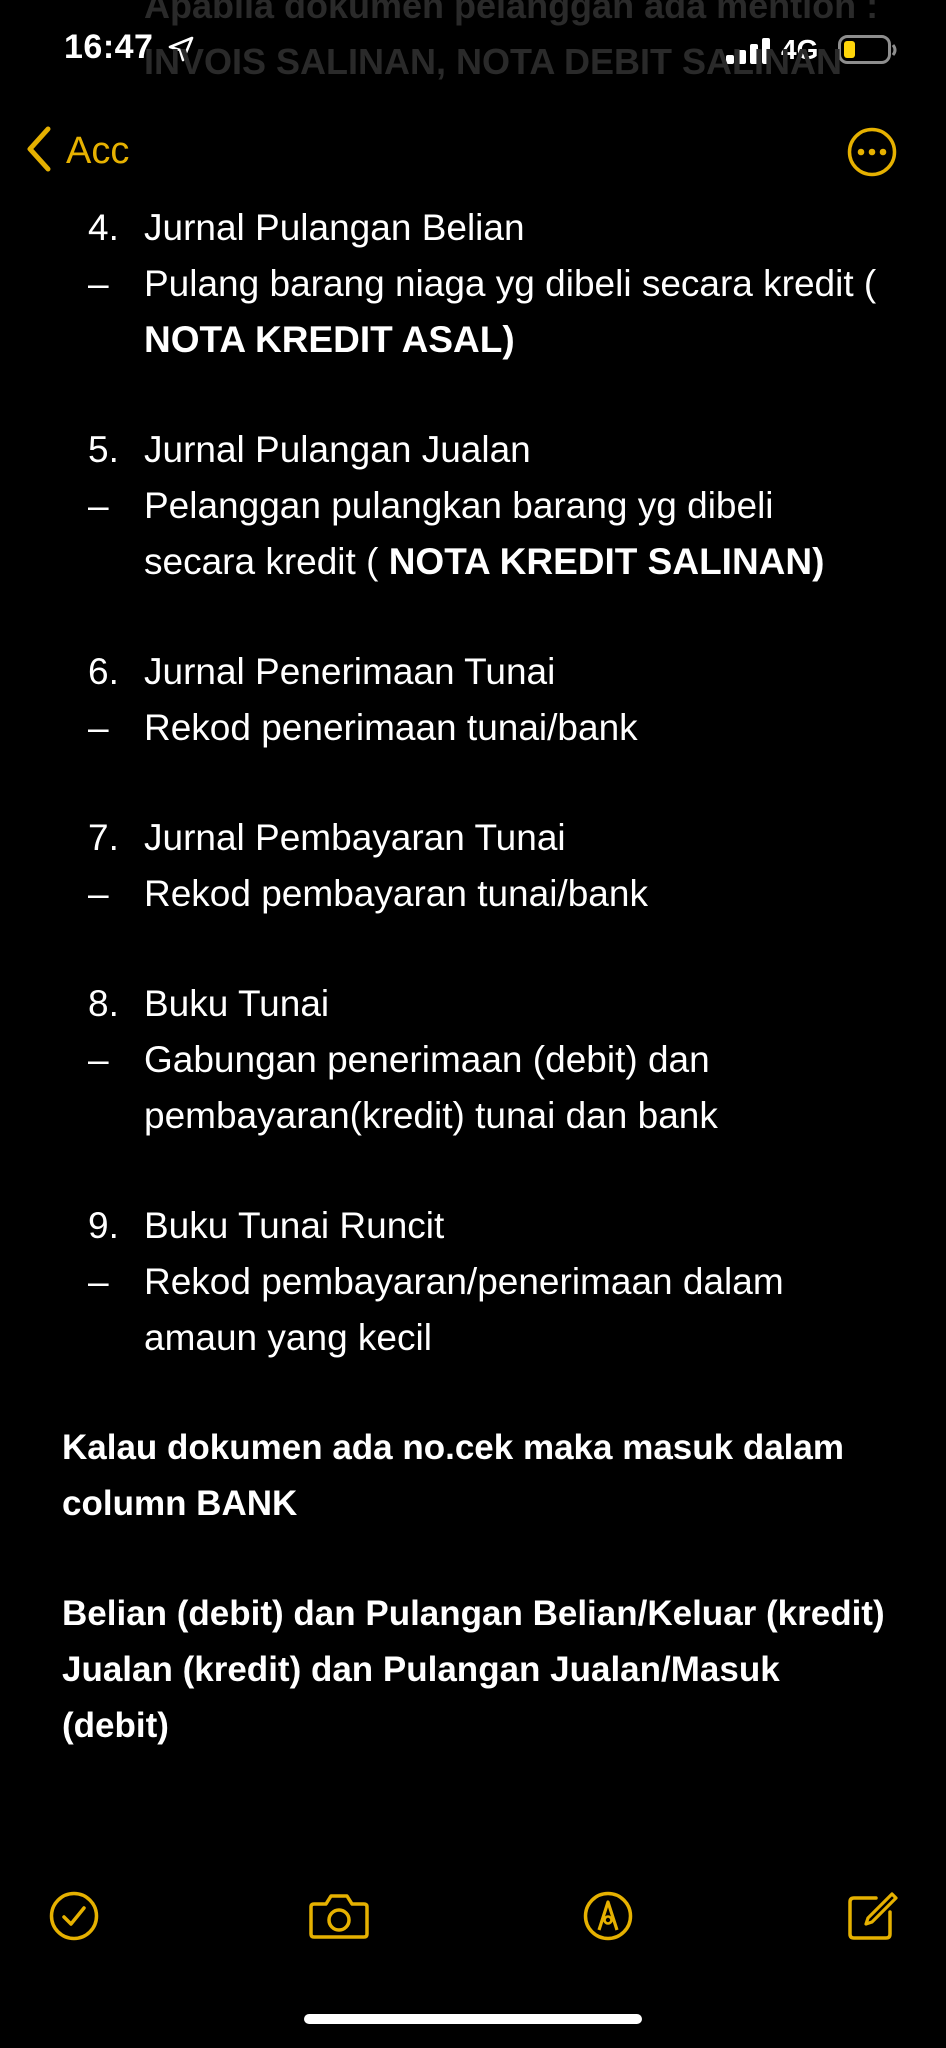 This screenshot has height=2048, width=946. I want to click on compose-button, so click(872, 1918).